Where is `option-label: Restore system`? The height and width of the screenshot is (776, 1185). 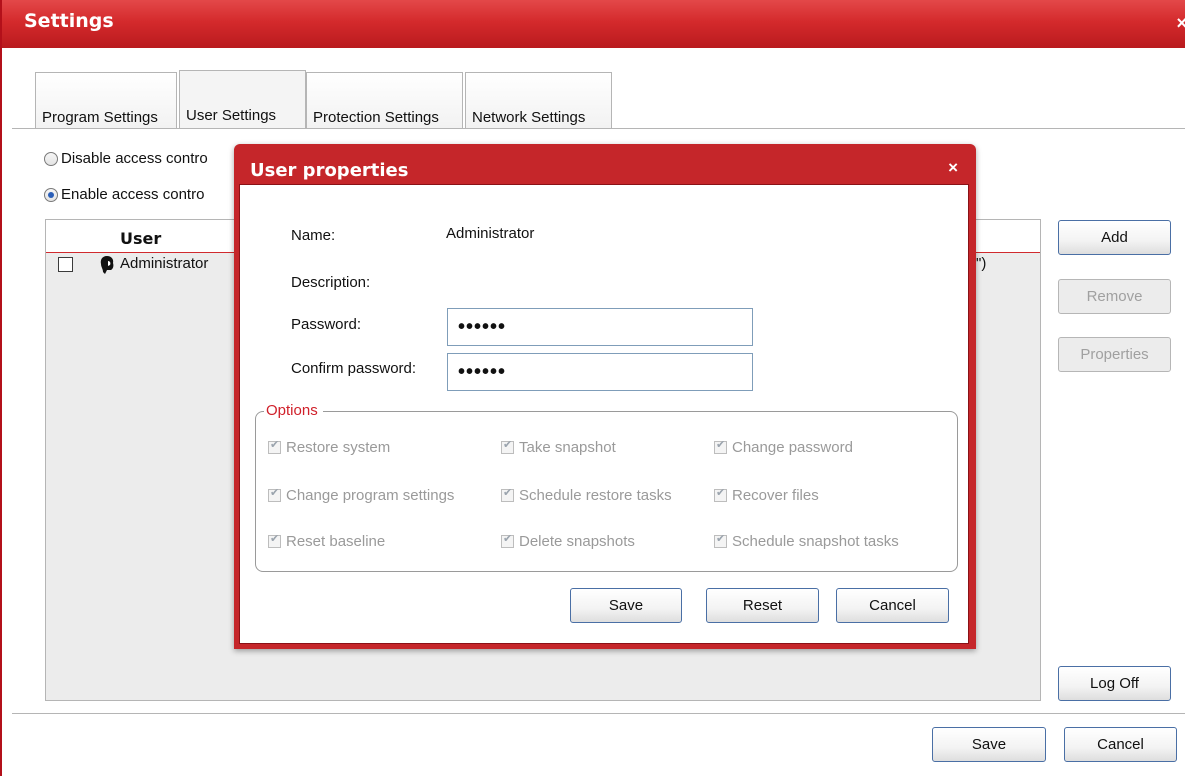 option-label: Restore system is located at coordinates (338, 447).